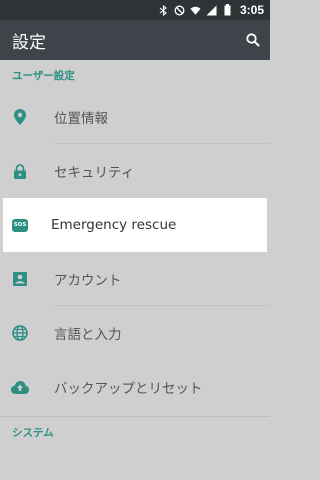 The width and height of the screenshot is (320, 480). What do you see at coordinates (179, 10) in the screenshot?
I see `do-not-disturb-icon` at bounding box center [179, 10].